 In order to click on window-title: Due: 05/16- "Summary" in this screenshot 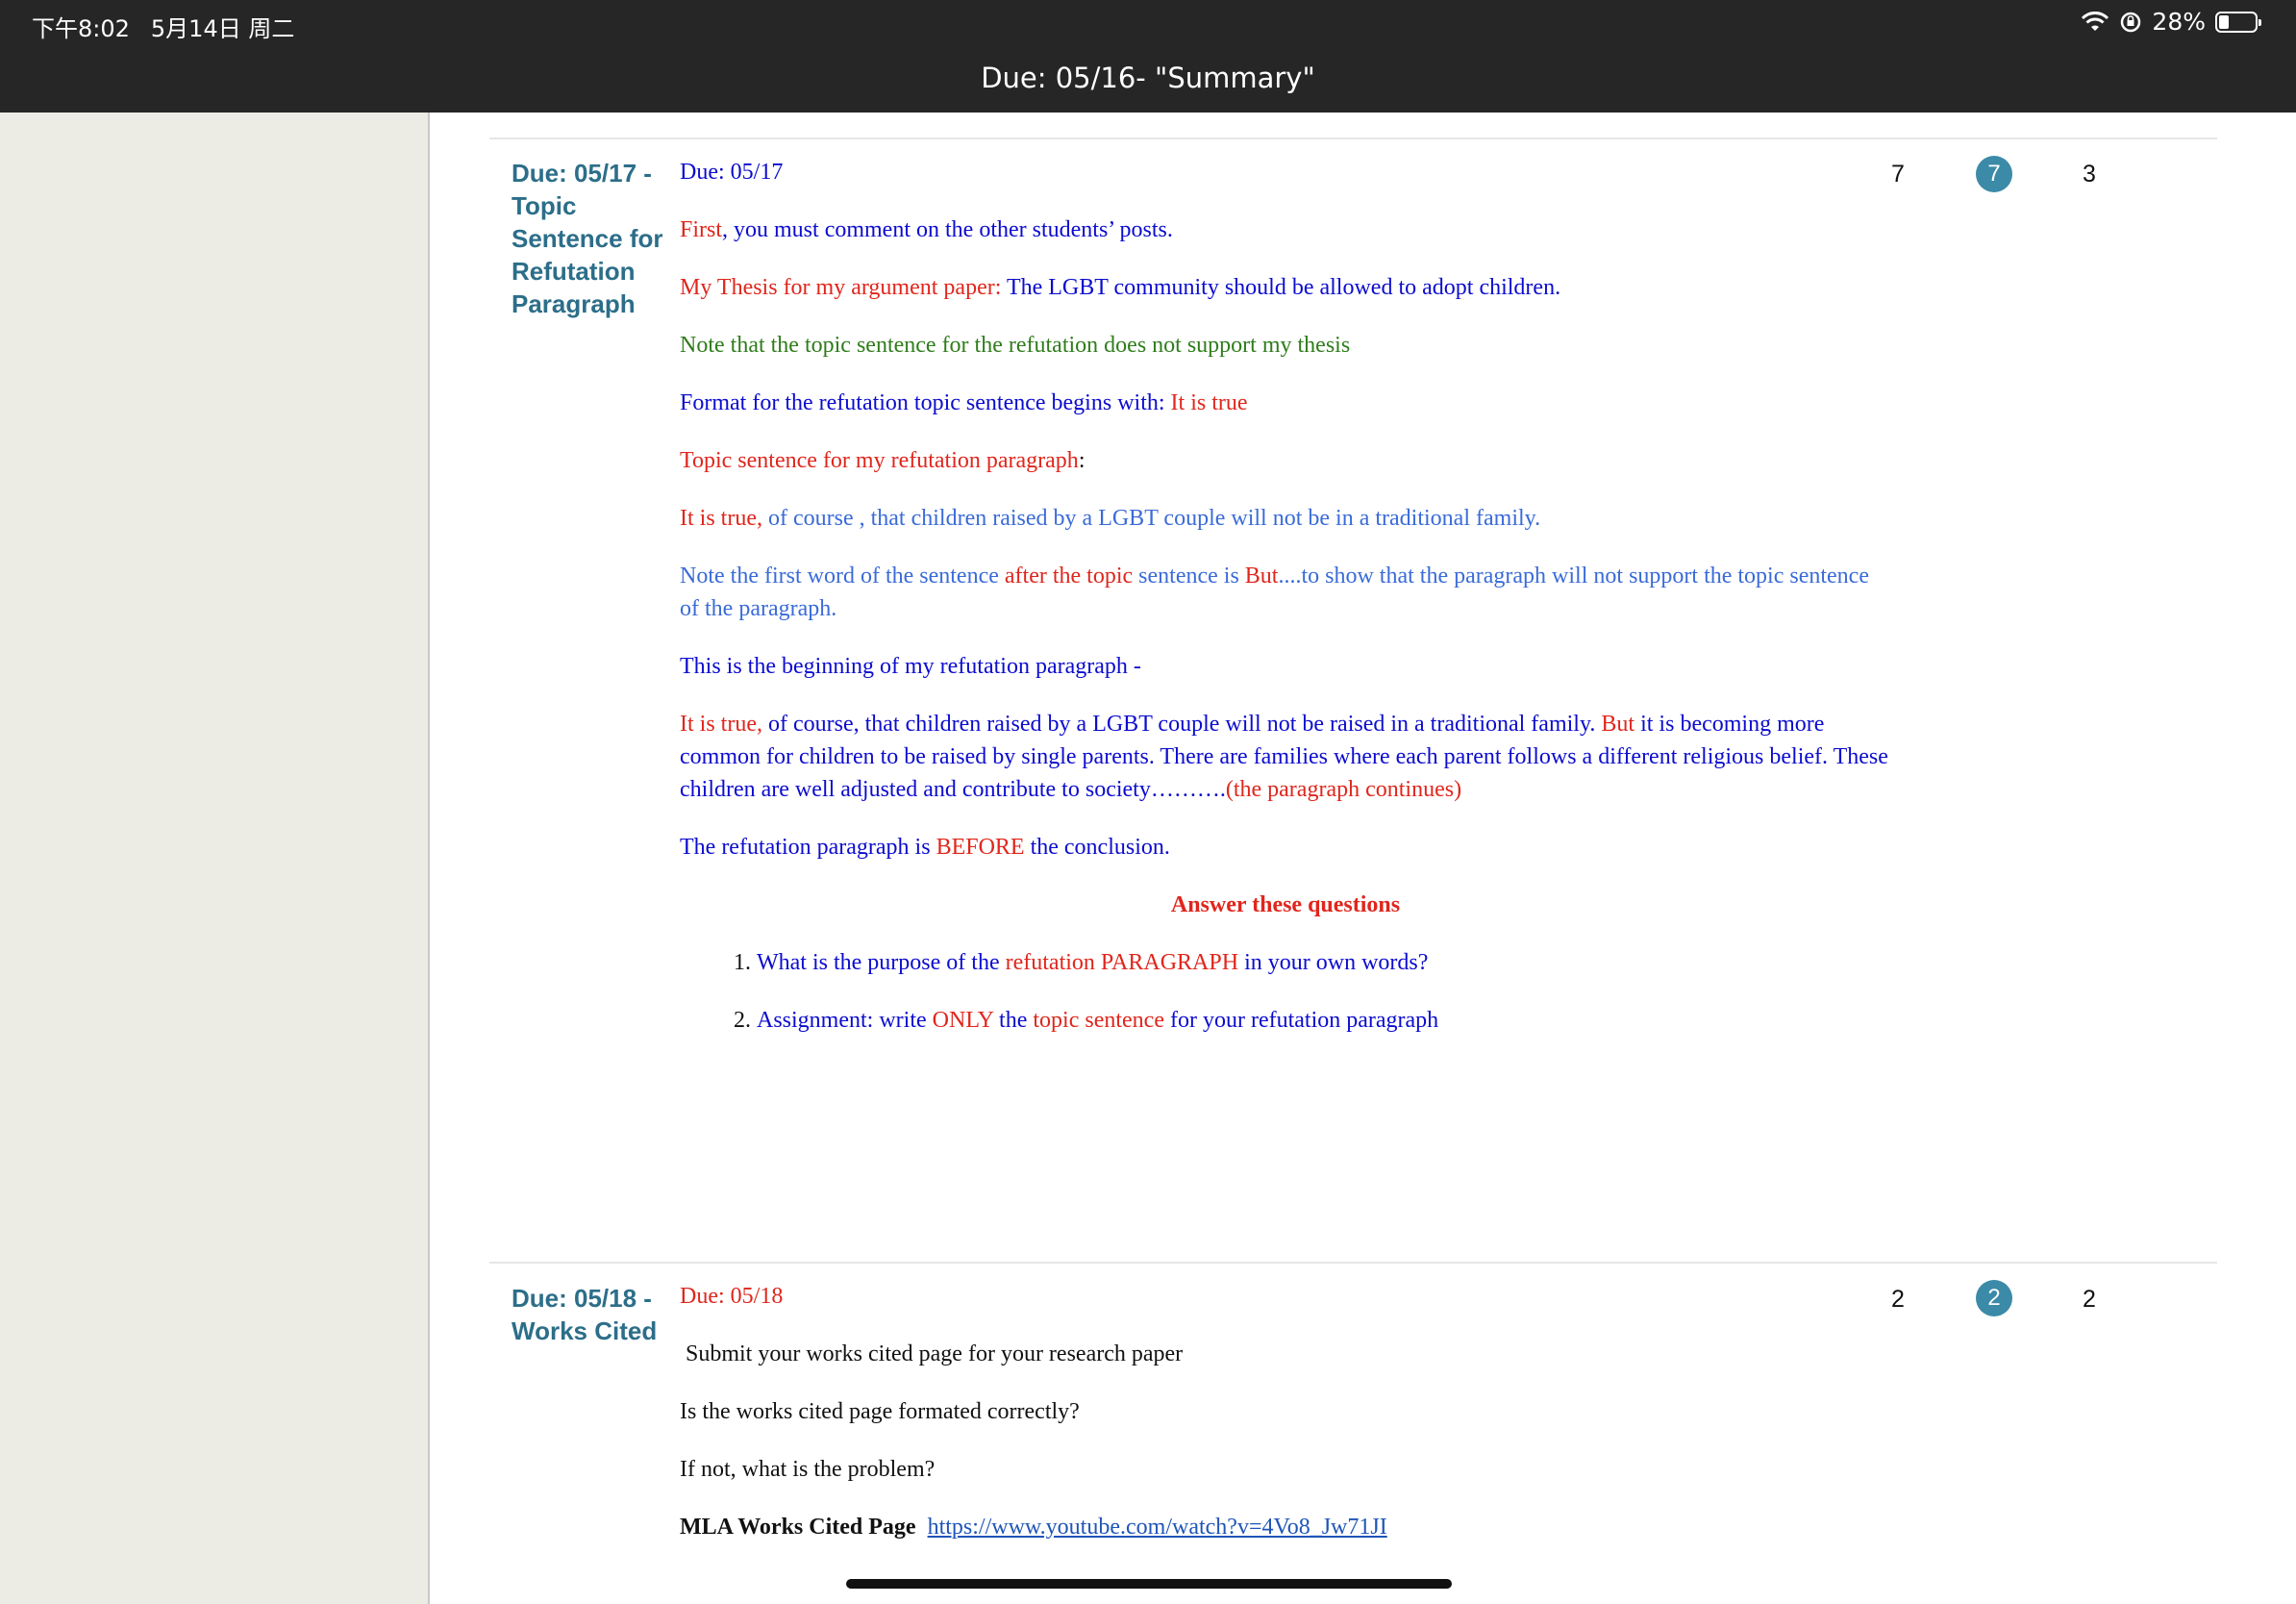, I will do `click(1148, 78)`.